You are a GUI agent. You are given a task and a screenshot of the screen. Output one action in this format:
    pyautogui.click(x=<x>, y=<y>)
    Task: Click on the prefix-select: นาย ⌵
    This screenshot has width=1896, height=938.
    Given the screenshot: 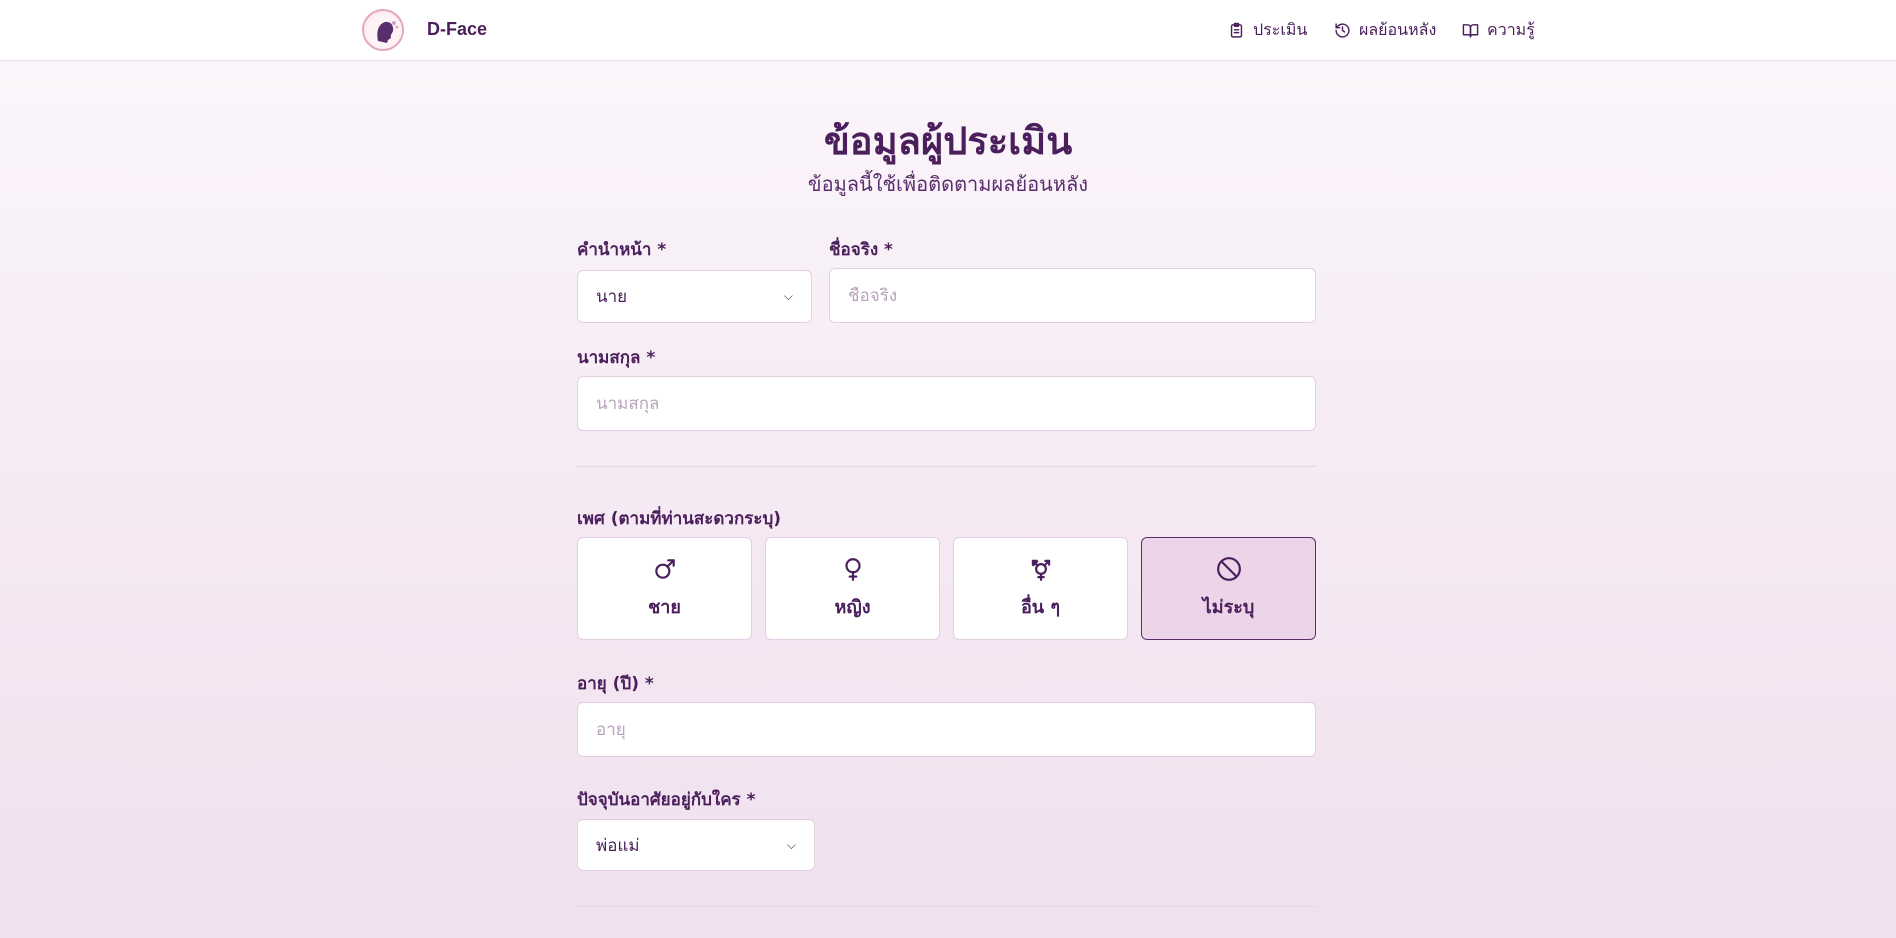 What is the action you would take?
    pyautogui.click(x=694, y=296)
    